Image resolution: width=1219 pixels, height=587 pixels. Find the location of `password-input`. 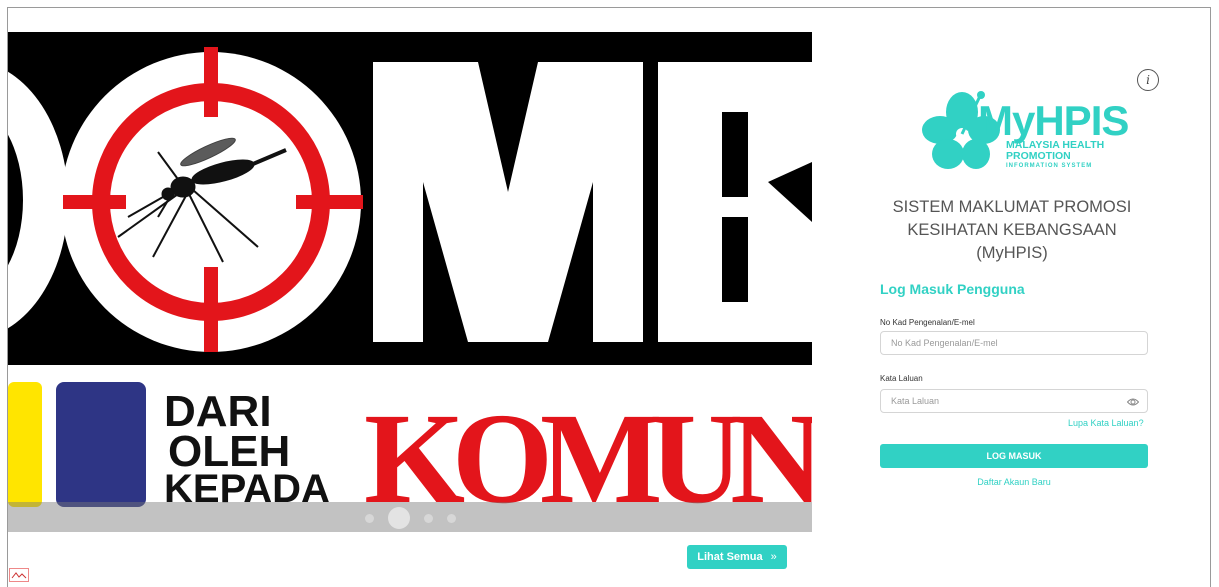

password-input is located at coordinates (1006, 401).